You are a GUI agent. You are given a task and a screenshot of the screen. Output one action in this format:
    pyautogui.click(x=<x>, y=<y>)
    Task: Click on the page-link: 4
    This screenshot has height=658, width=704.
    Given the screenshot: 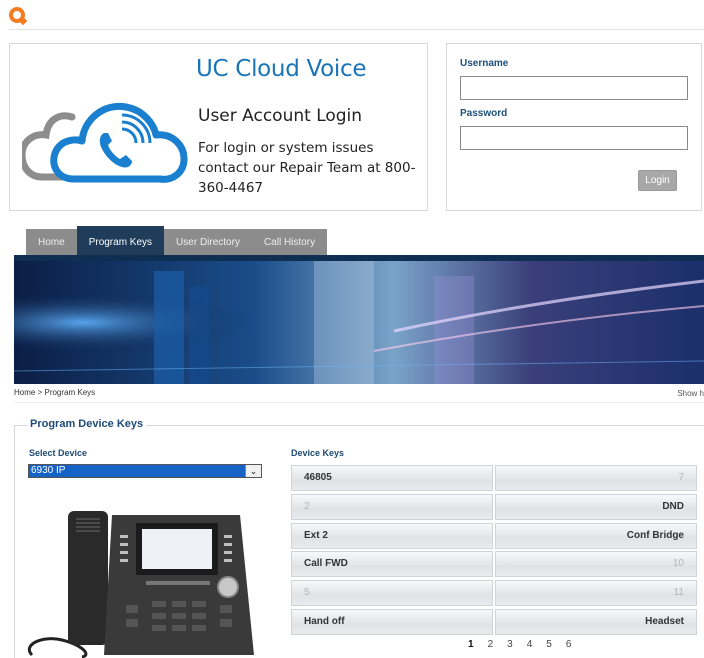 What is the action you would take?
    pyautogui.click(x=530, y=644)
    